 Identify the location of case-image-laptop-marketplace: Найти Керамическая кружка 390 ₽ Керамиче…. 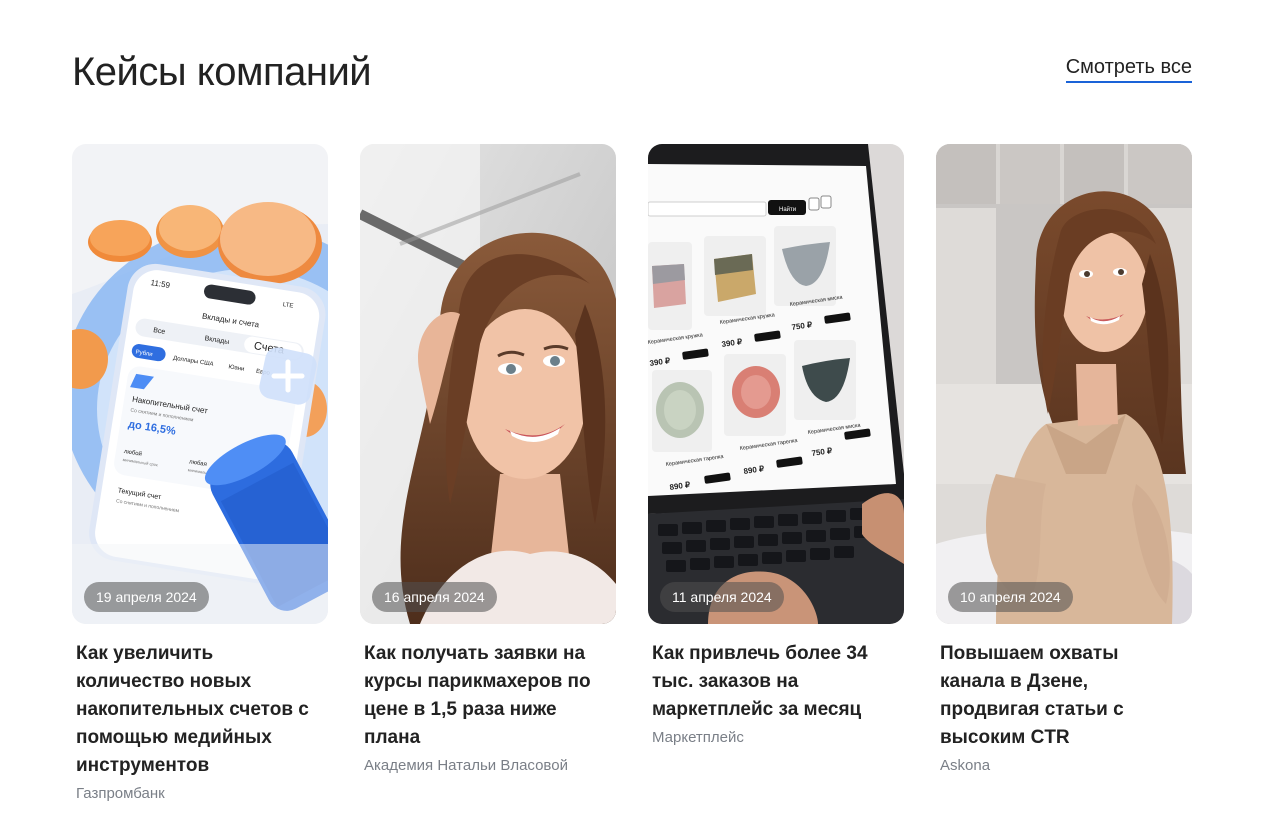
(776, 384).